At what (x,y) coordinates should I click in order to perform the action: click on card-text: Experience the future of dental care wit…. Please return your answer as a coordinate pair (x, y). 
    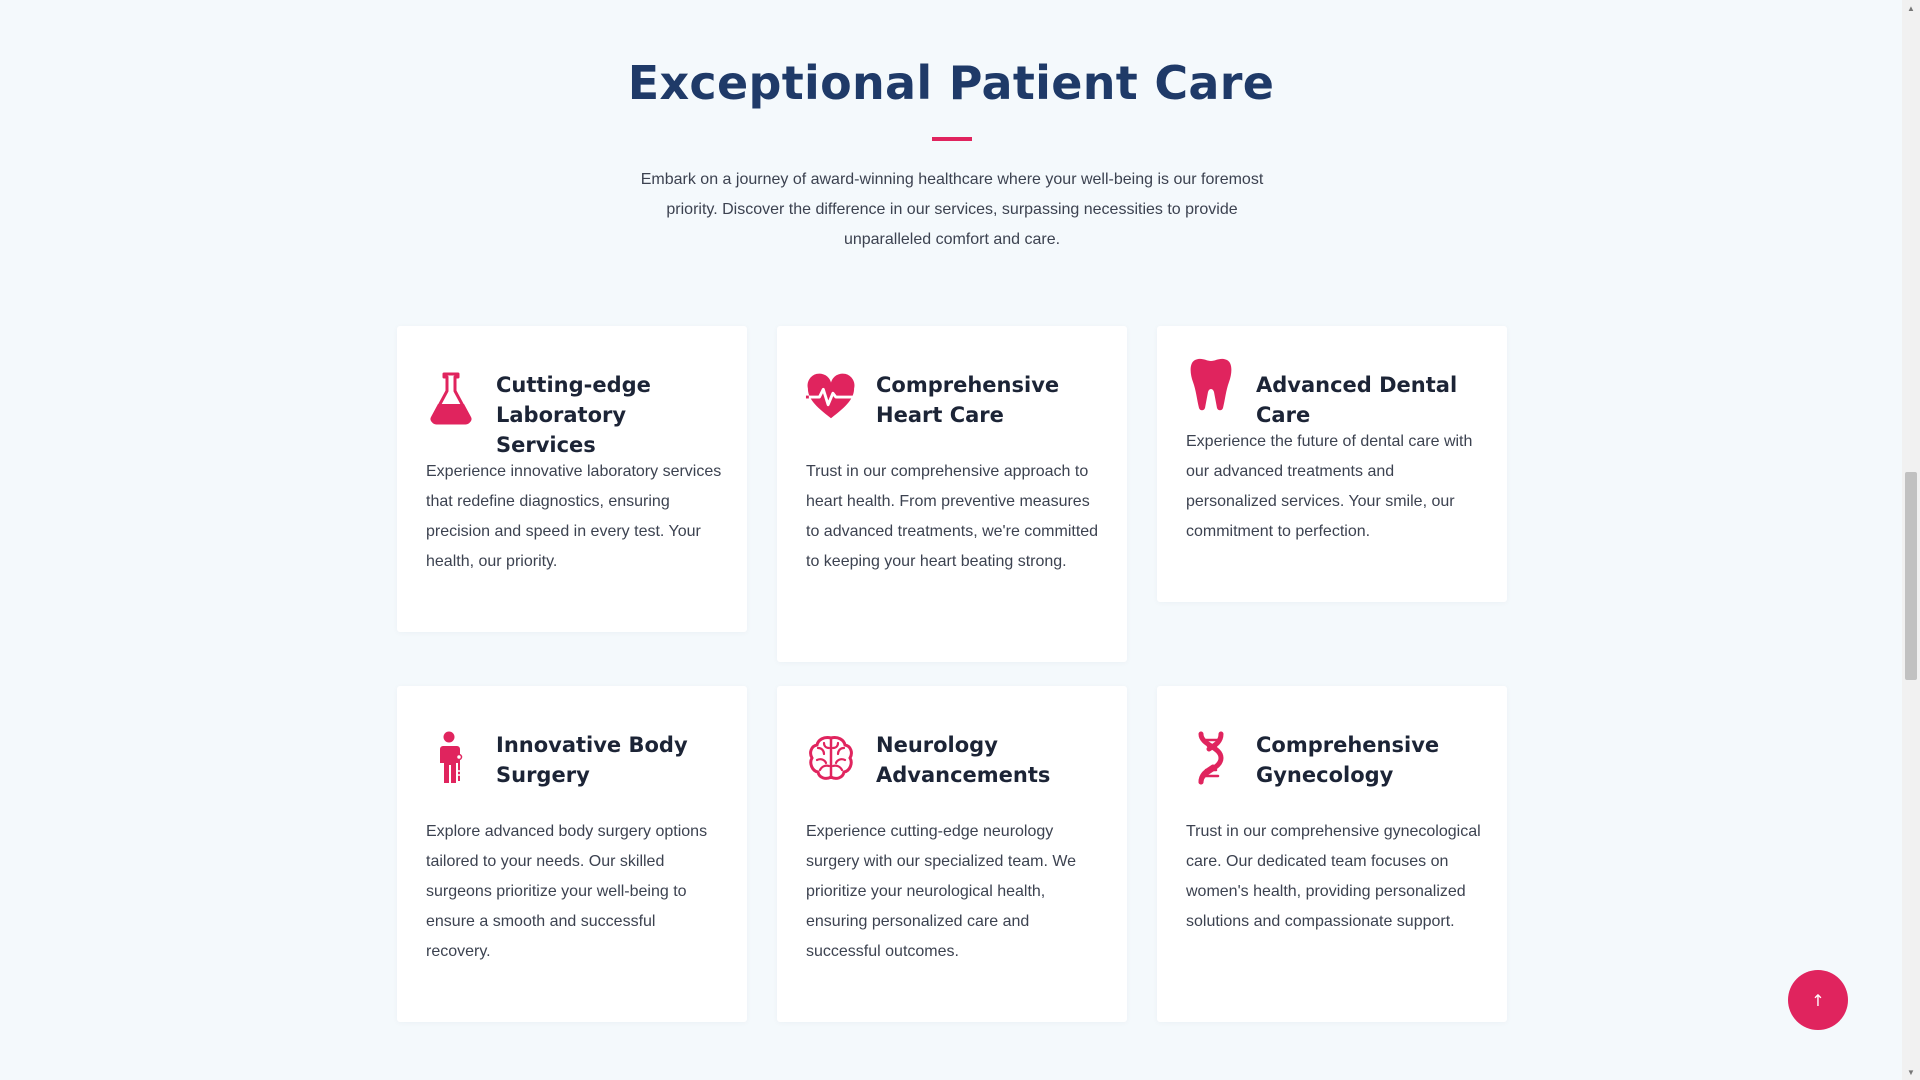
    Looking at the image, I should click on (1329, 486).